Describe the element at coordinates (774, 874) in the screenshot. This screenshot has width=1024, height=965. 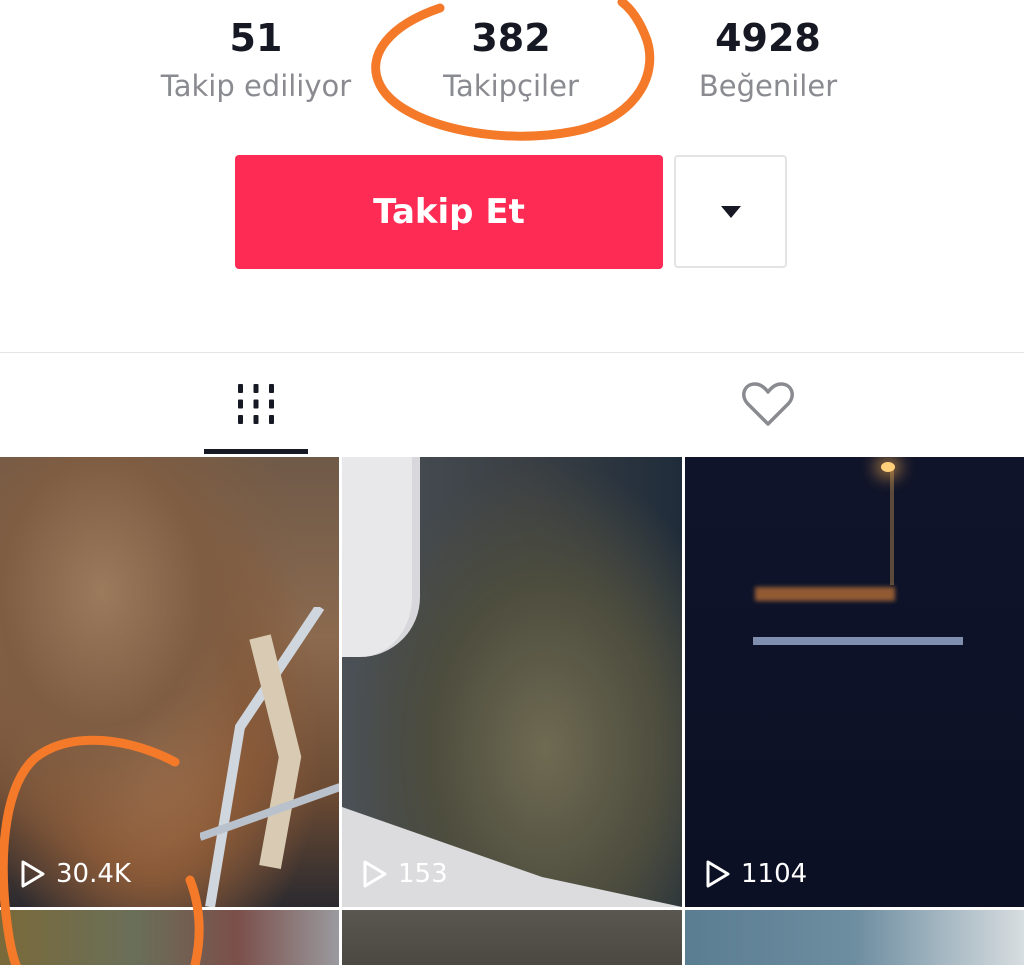
I see `play-count-value: 1104` at that location.